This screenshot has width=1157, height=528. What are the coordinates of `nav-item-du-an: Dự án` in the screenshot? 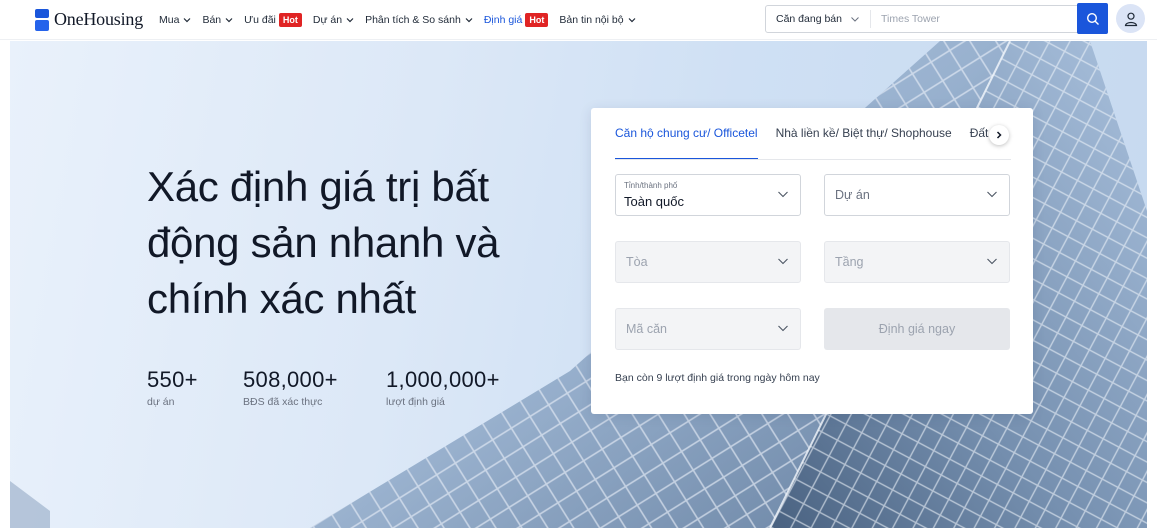 It's located at (333, 20).